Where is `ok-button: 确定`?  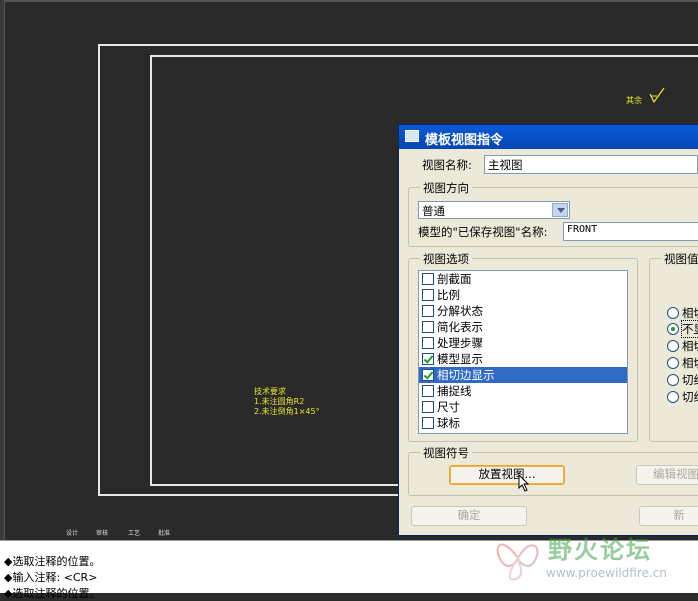
ok-button: 确定 is located at coordinates (469, 516).